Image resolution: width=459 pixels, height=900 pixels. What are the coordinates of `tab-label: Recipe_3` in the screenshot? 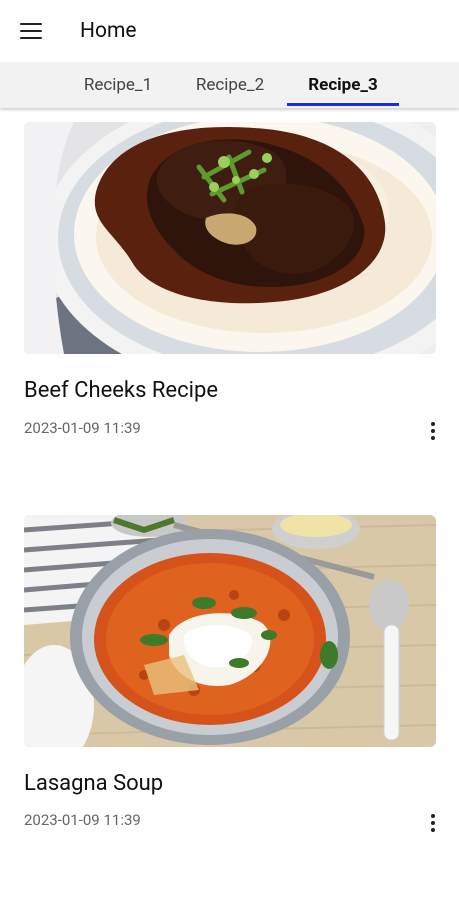 It's located at (343, 85).